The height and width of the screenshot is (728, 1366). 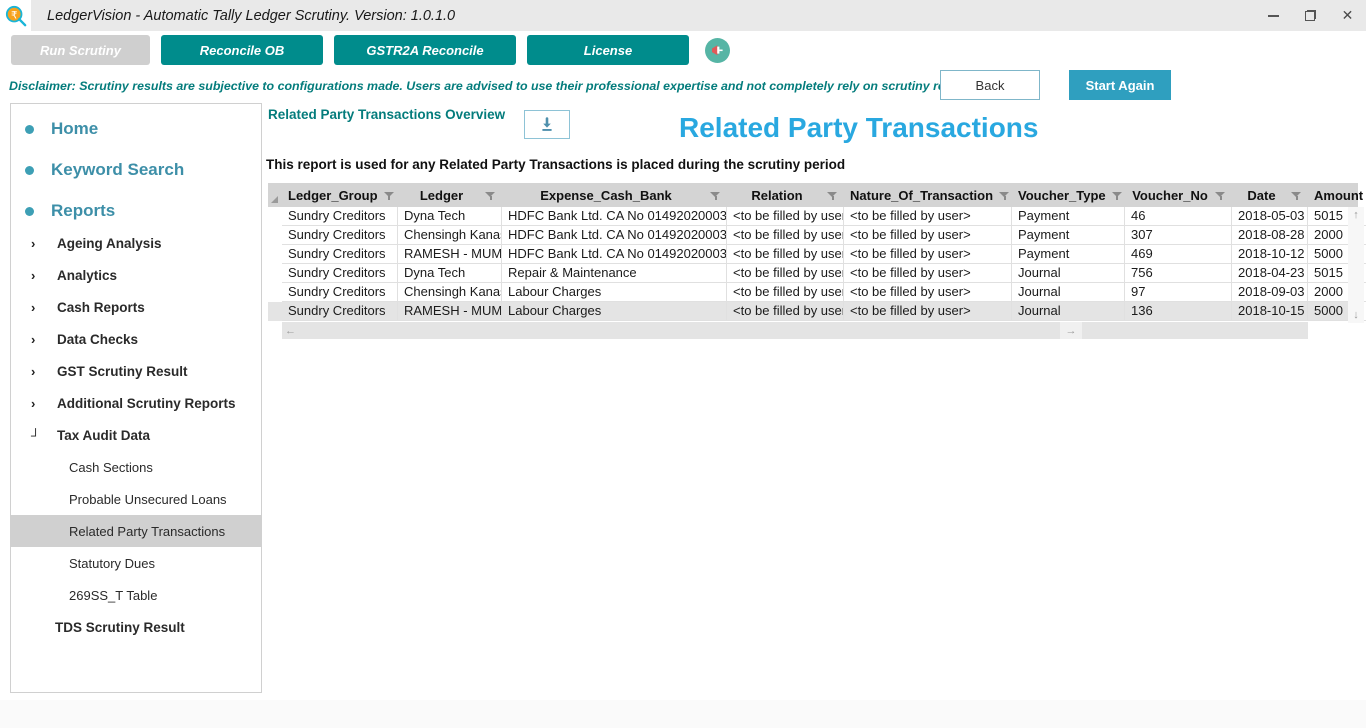 What do you see at coordinates (1270, 254) in the screenshot?
I see `cell-date: 2018-10-12` at bounding box center [1270, 254].